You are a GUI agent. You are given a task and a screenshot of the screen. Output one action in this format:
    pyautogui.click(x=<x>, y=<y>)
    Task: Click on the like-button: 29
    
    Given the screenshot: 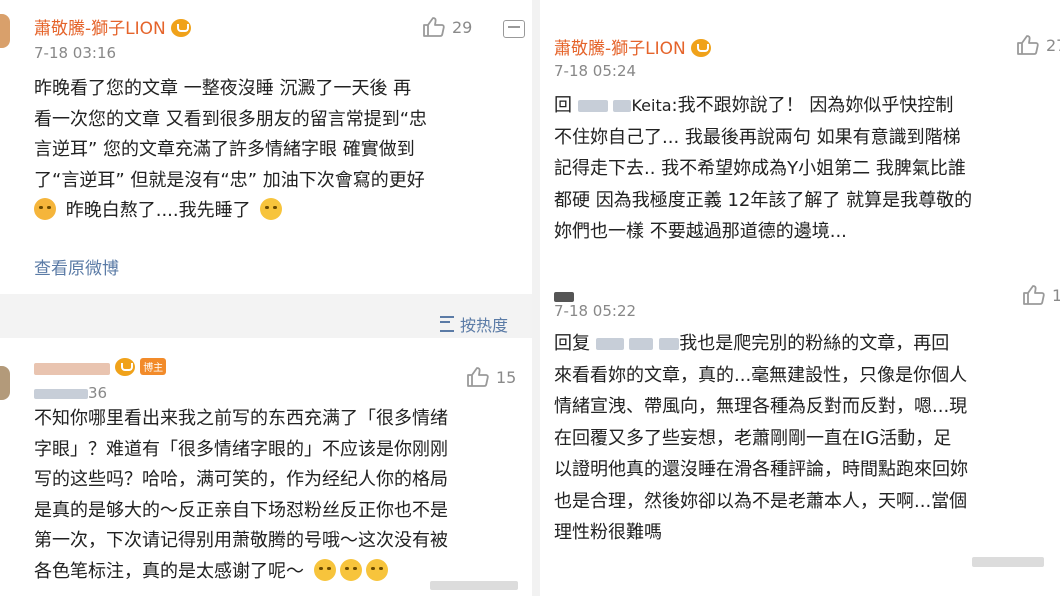 What is the action you would take?
    pyautogui.click(x=447, y=27)
    